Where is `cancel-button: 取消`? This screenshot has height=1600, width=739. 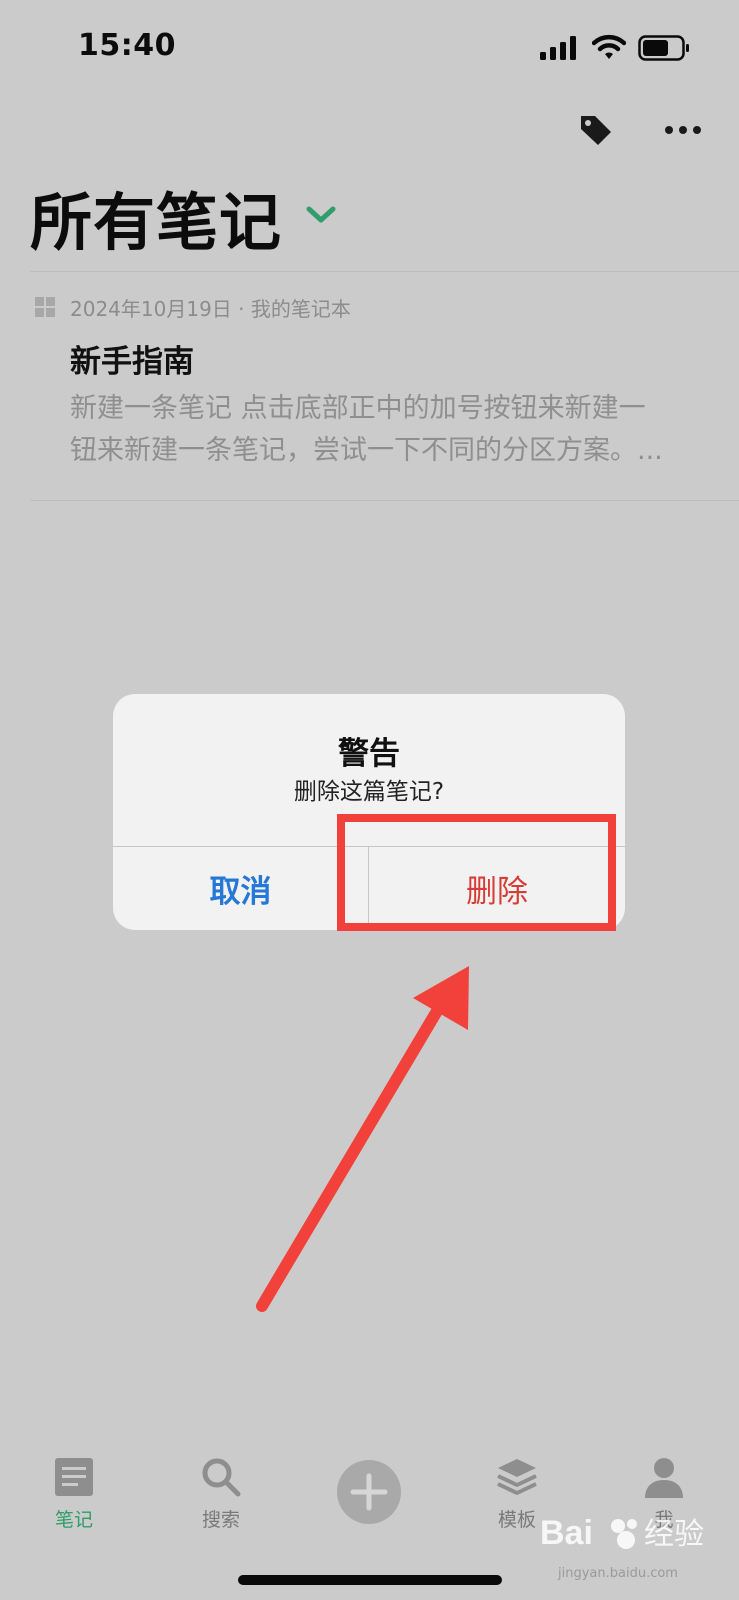 cancel-button: 取消 is located at coordinates (240, 888).